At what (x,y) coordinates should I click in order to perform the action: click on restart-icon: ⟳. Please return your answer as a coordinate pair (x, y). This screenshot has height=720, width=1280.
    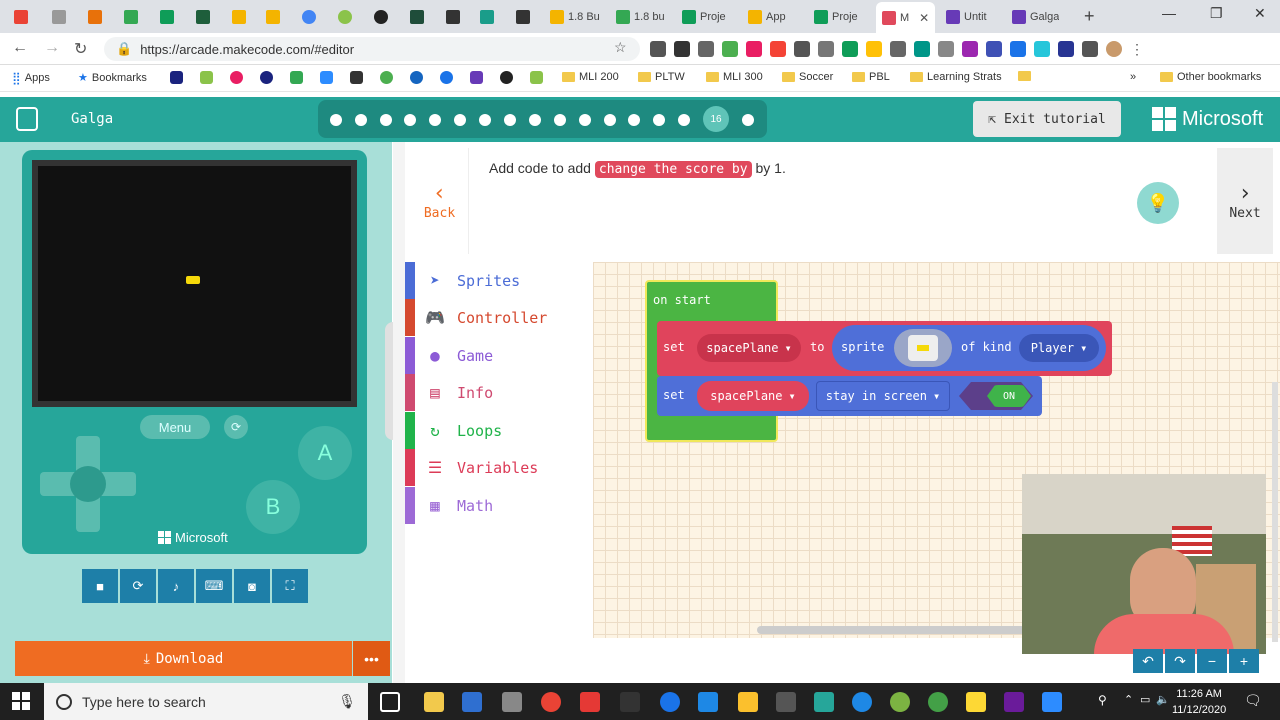
    Looking at the image, I should click on (138, 586).